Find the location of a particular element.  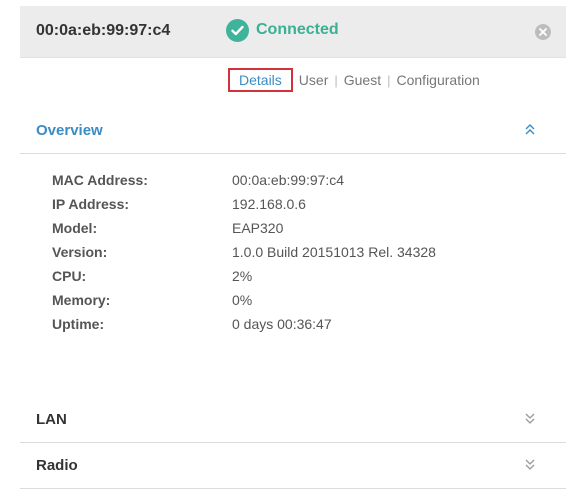

info-label: MAC Address: is located at coordinates (100, 180).